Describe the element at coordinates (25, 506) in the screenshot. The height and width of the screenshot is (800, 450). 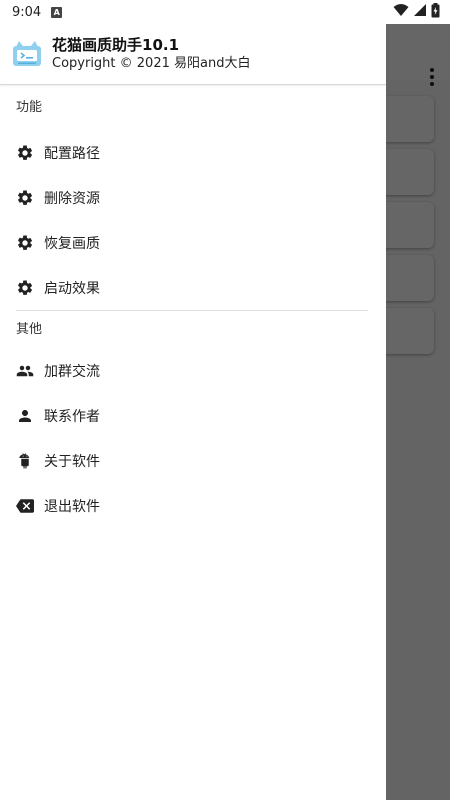
I see `backspace-icon` at that location.